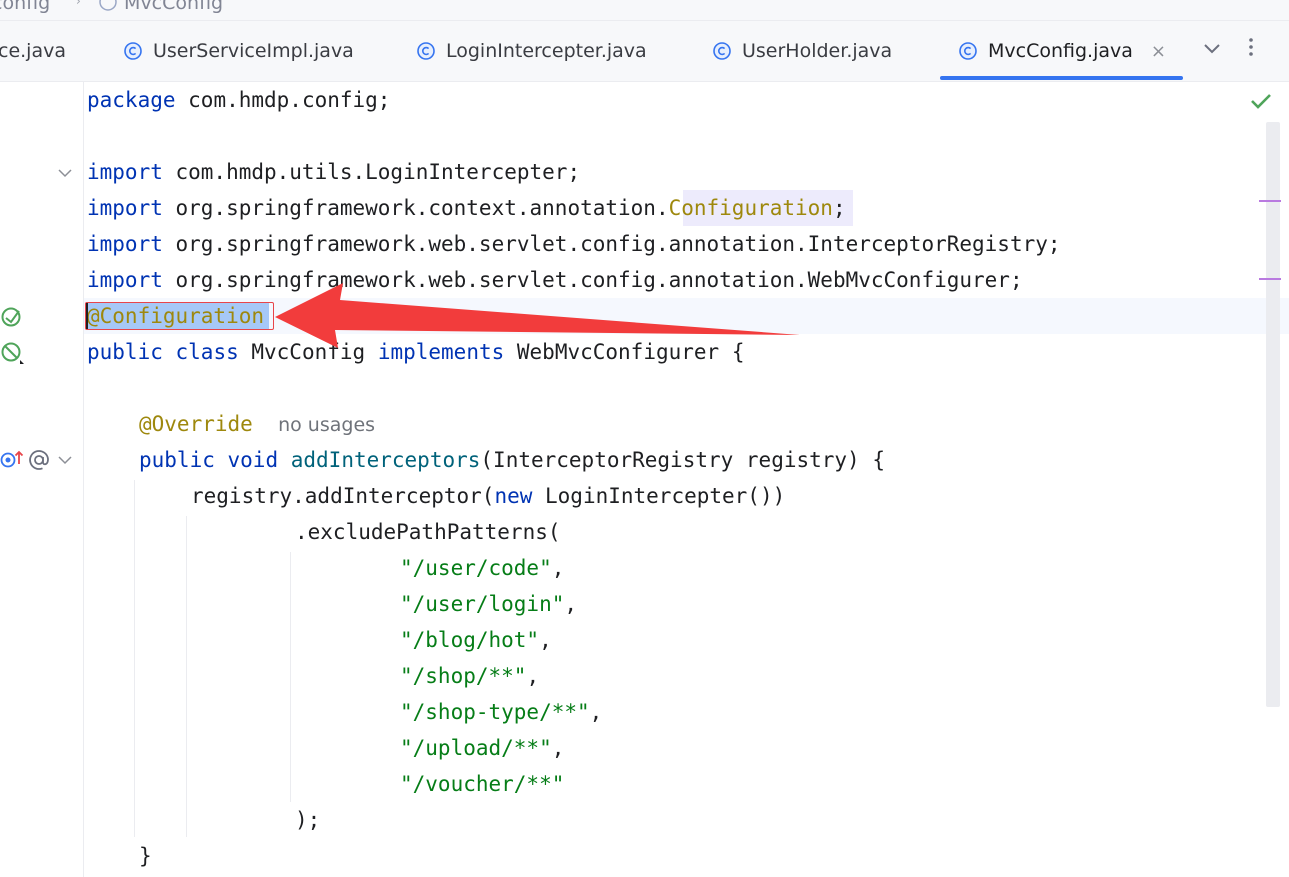 The image size is (1289, 877). What do you see at coordinates (817, 51) in the screenshot?
I see `tab-label: UserHolder.java` at bounding box center [817, 51].